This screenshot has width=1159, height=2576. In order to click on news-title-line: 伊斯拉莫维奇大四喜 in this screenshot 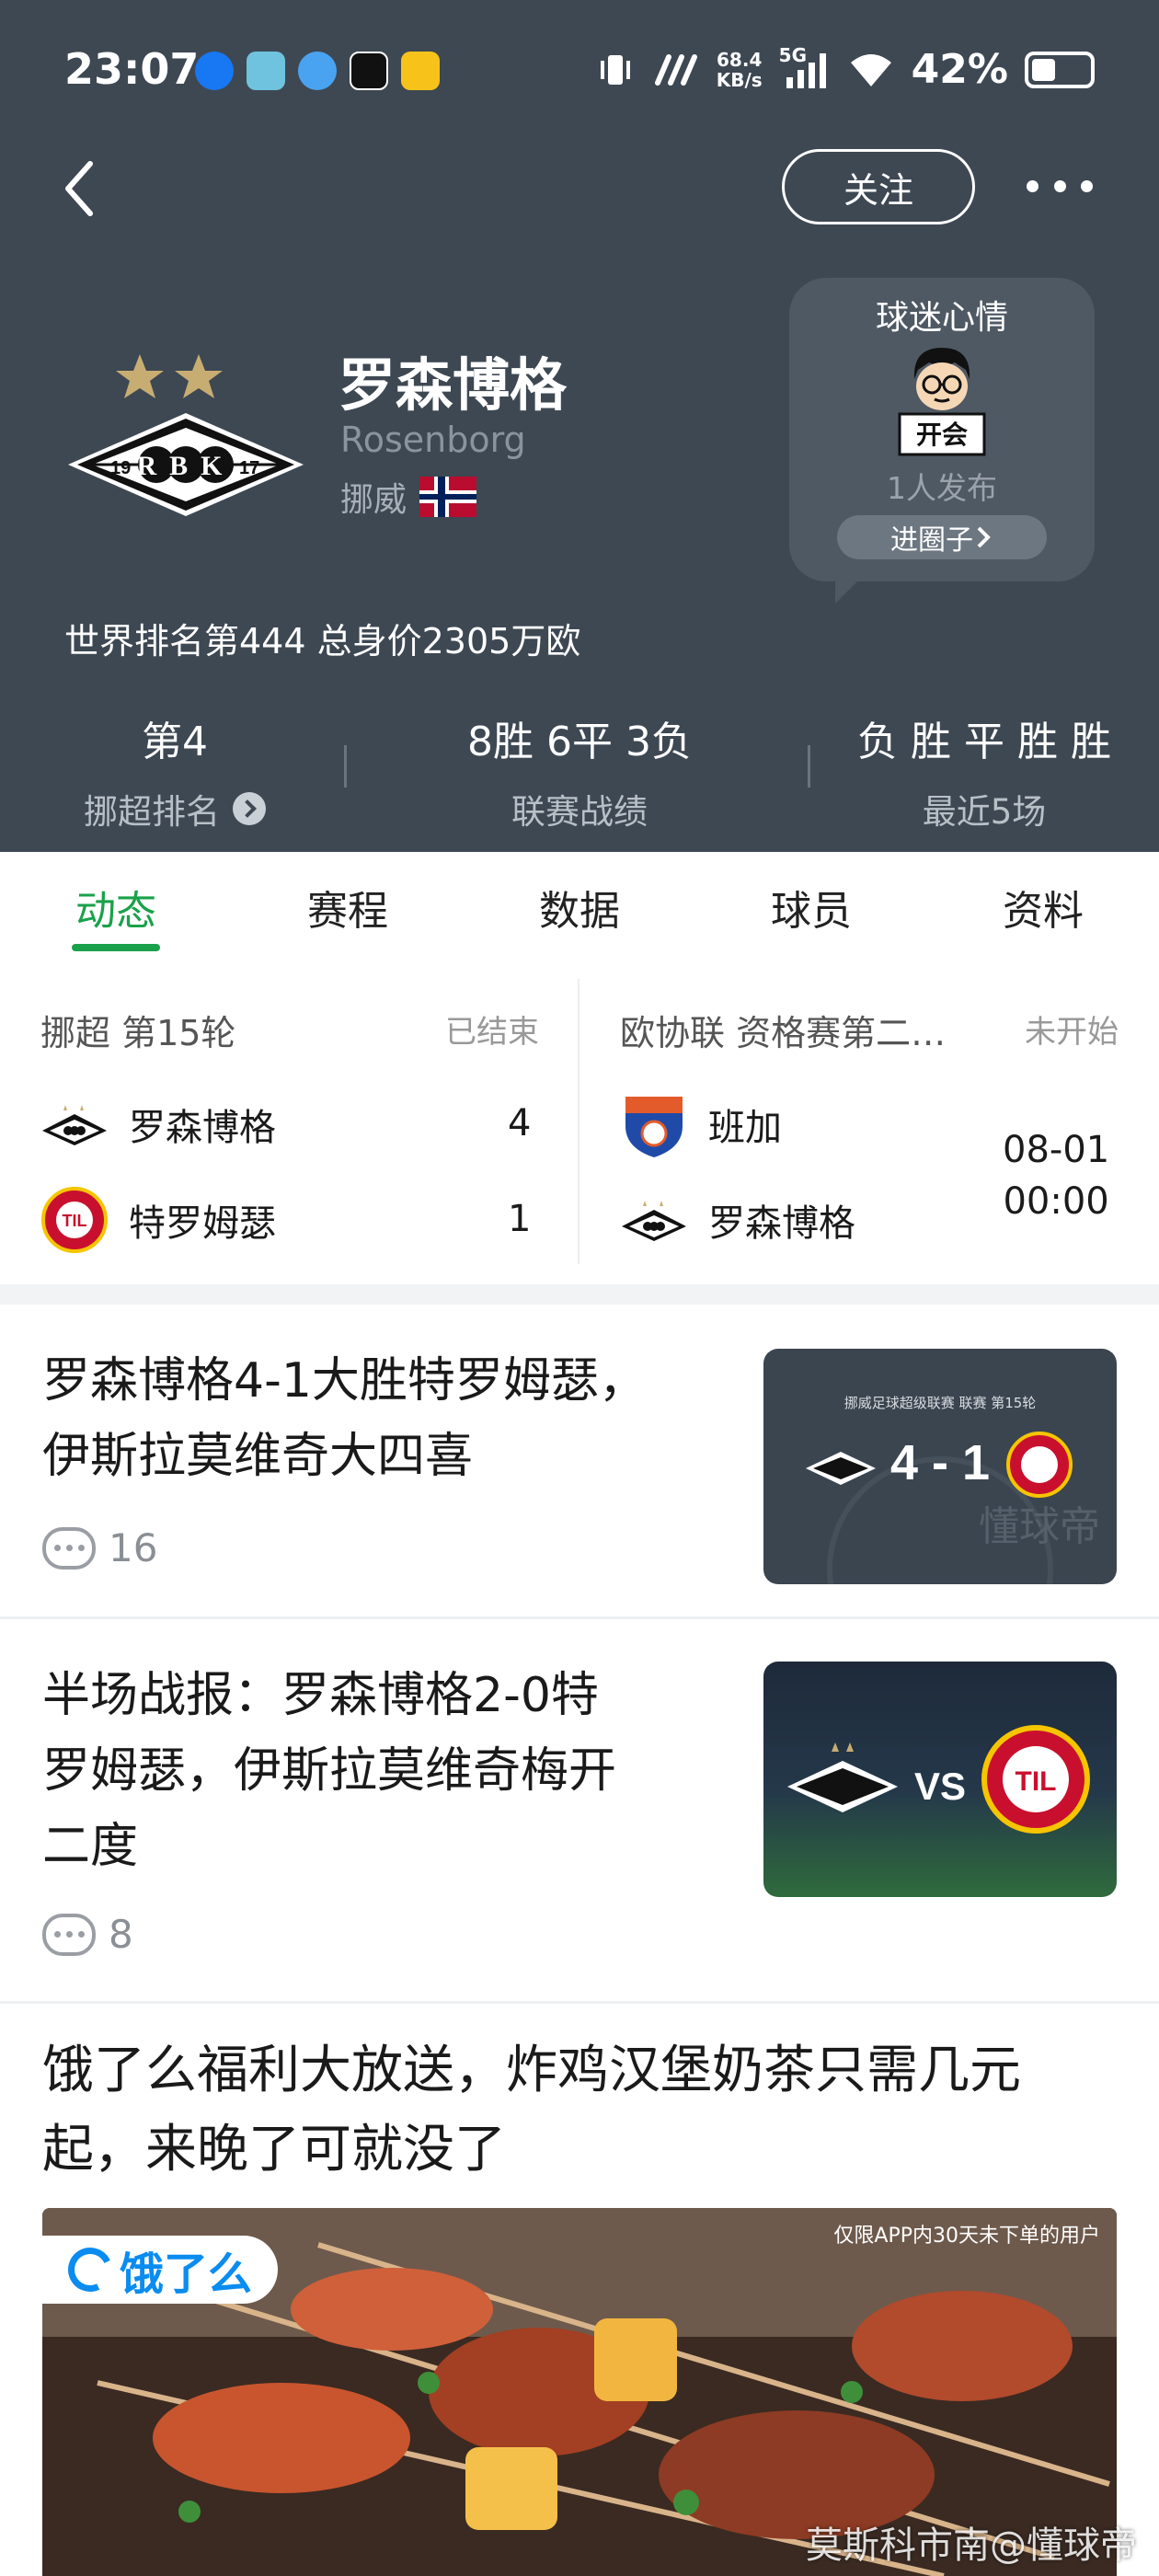, I will do `click(258, 1456)`.